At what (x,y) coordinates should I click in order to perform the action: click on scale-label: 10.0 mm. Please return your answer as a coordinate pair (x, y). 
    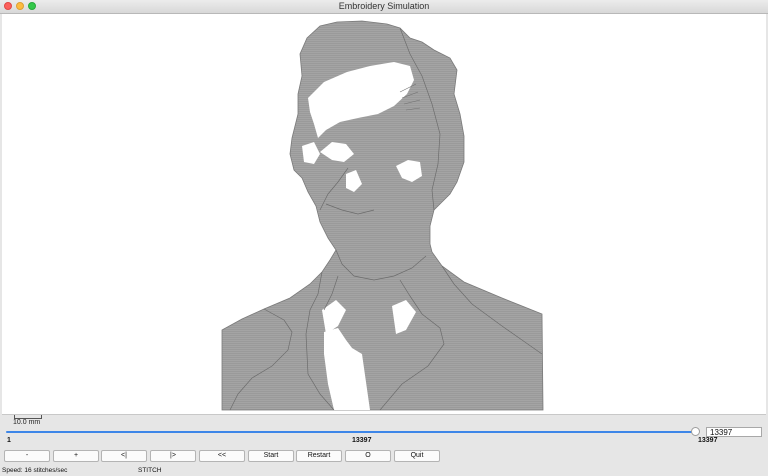
    Looking at the image, I should click on (27, 422).